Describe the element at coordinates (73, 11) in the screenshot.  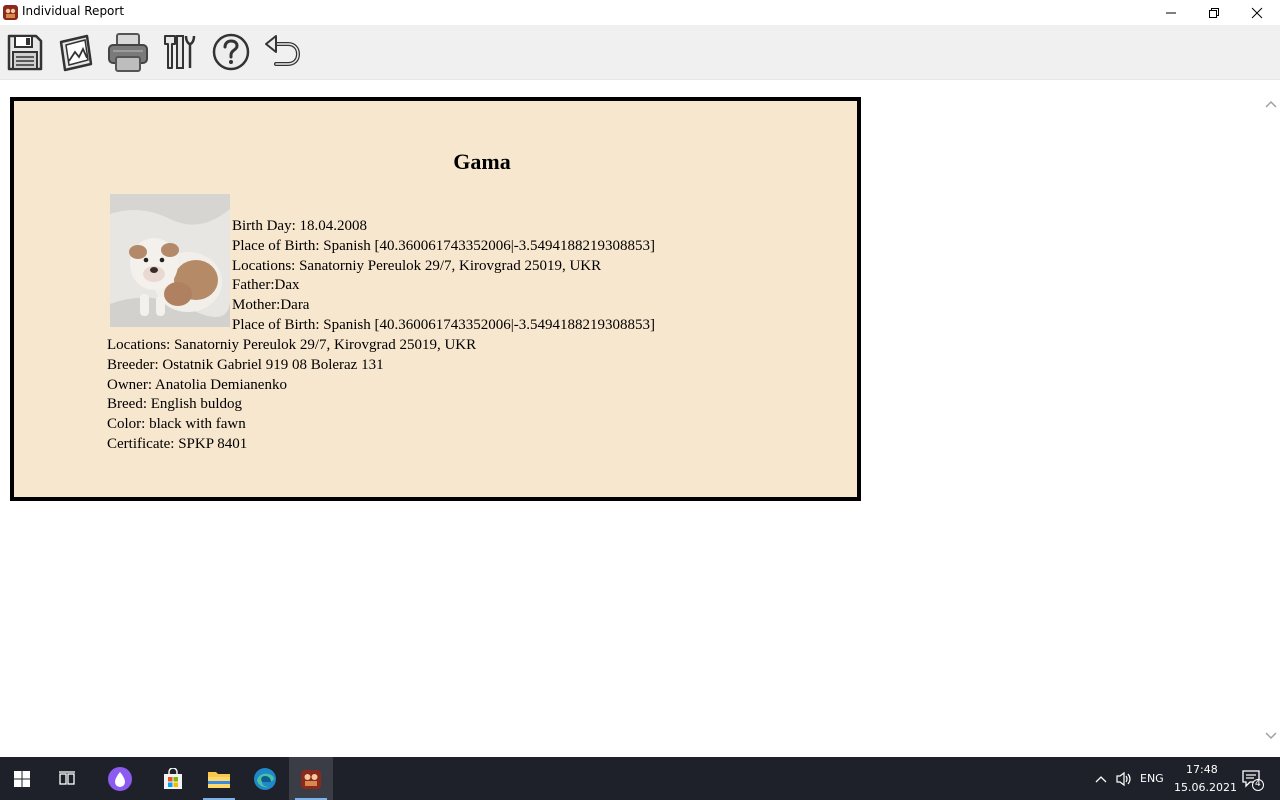
I see `window-title: Individual Report` at that location.